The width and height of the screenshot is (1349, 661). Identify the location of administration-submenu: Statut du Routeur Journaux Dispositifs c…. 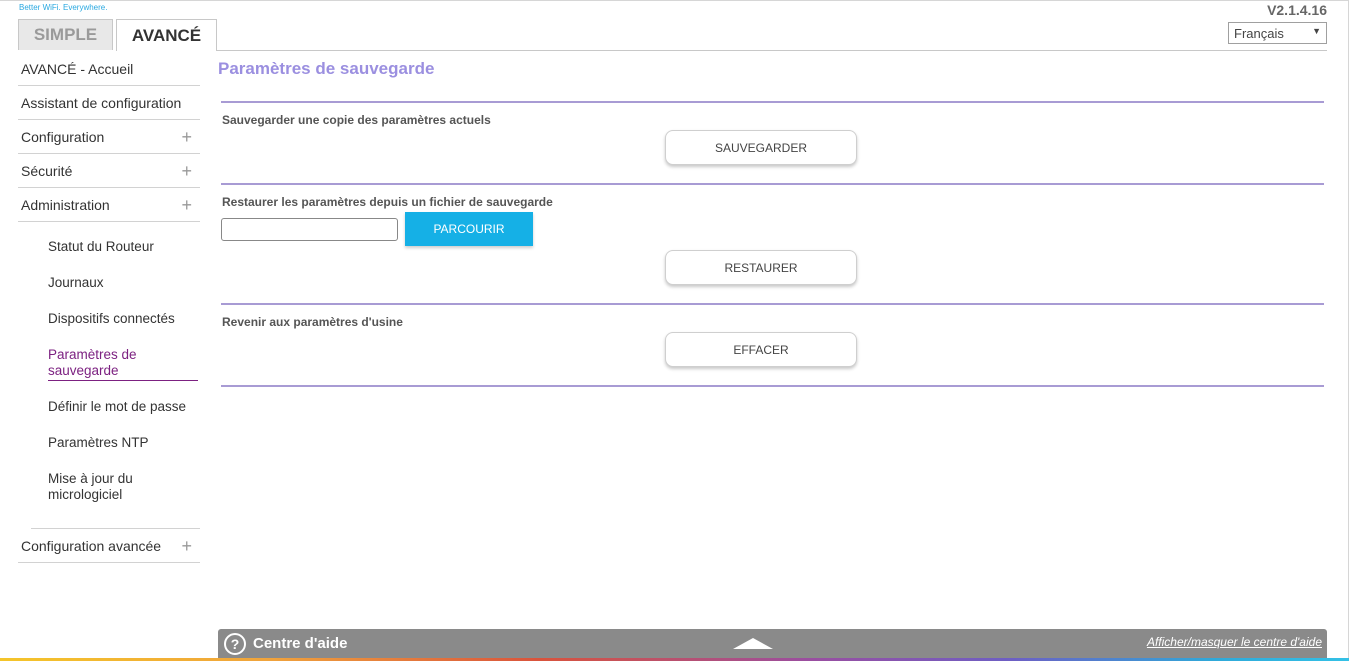
(109, 375).